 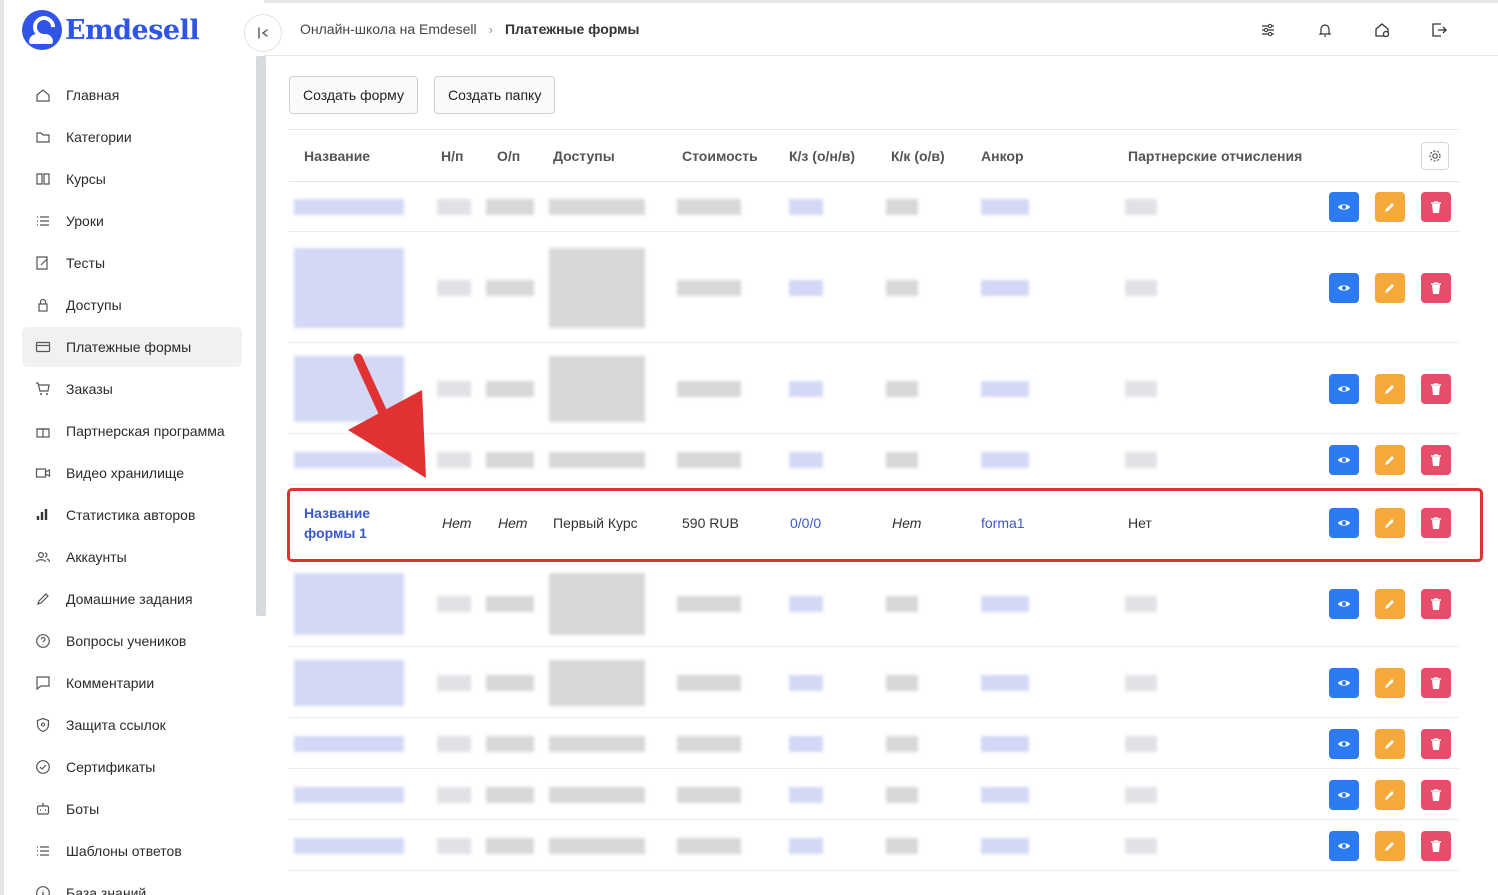 What do you see at coordinates (720, 156) in the screenshot?
I see `column-price: Стоимость` at bounding box center [720, 156].